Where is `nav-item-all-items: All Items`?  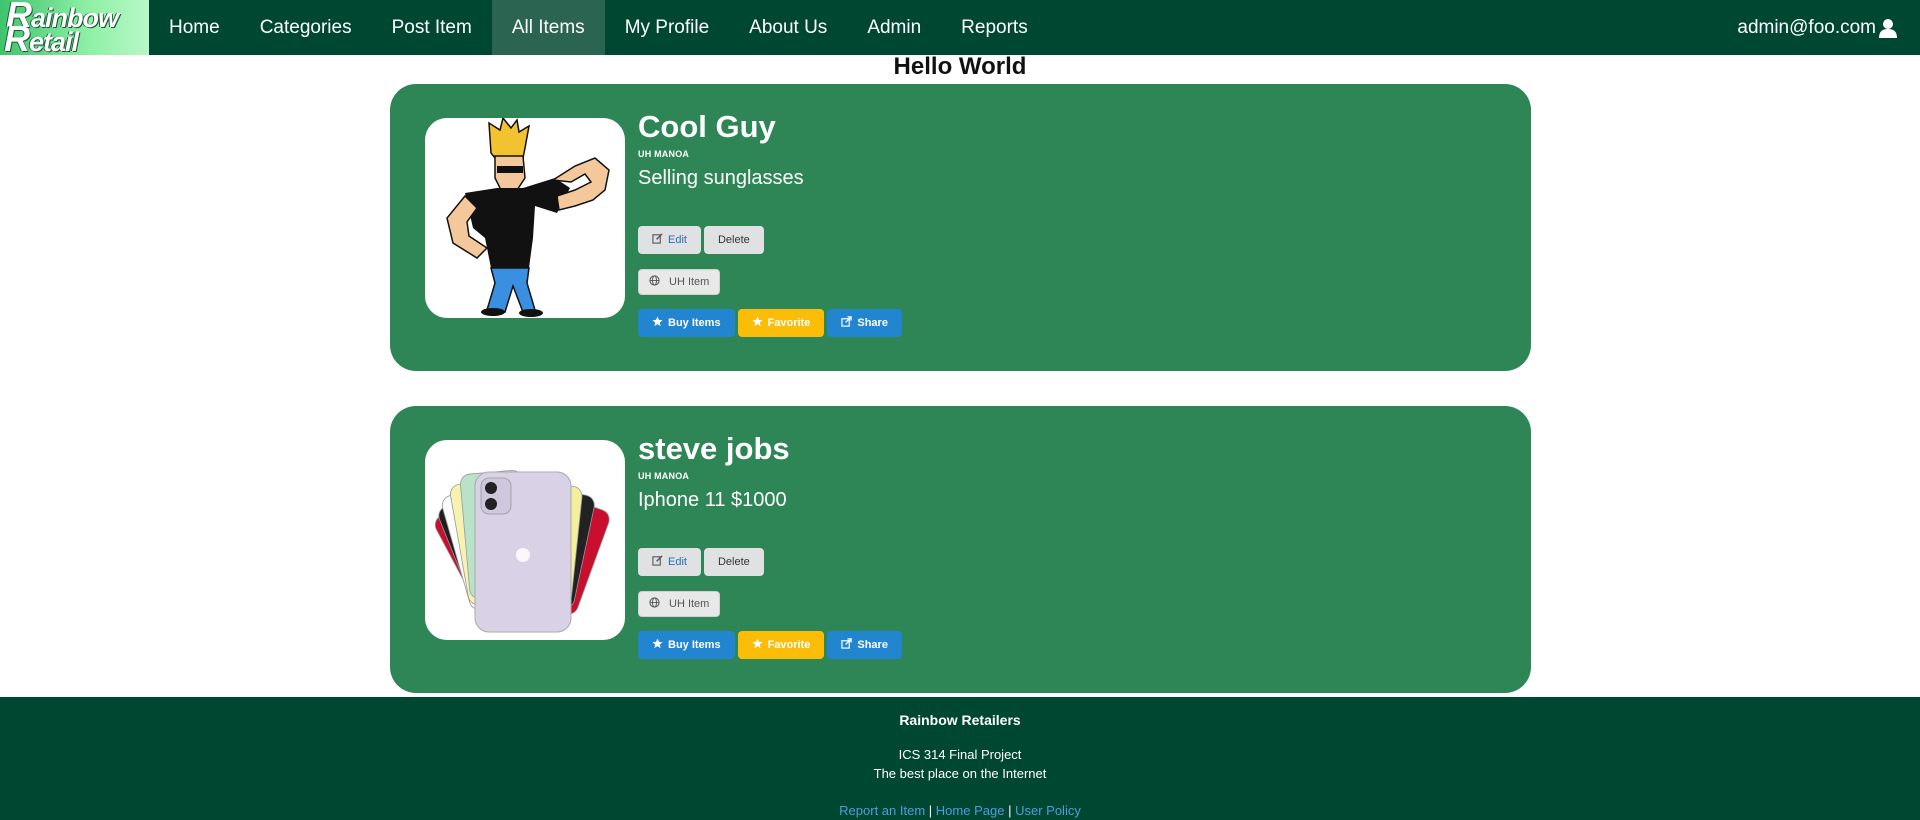 nav-item-all-items: All Items is located at coordinates (548, 27).